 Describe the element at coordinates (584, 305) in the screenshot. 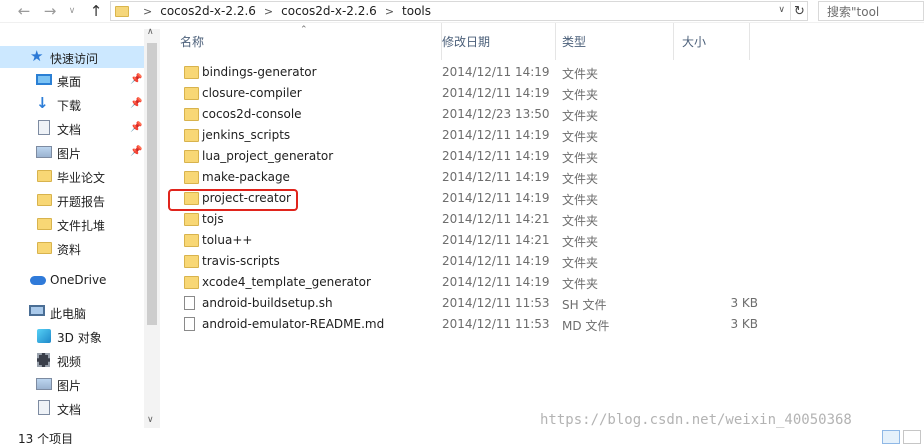

I see `file-type: SH 文件` at that location.